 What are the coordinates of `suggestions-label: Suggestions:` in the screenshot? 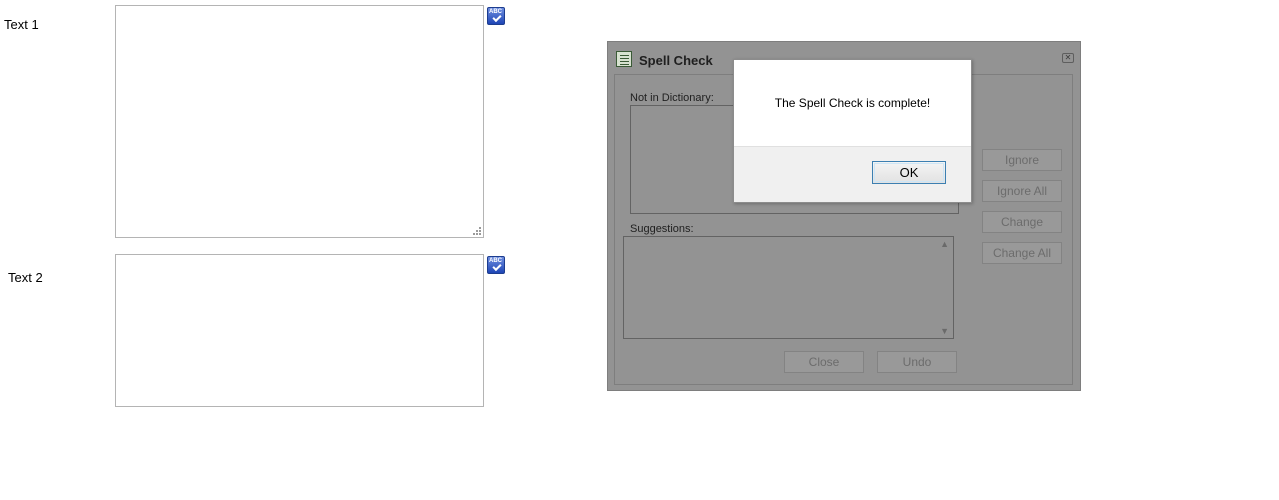 It's located at (662, 229).